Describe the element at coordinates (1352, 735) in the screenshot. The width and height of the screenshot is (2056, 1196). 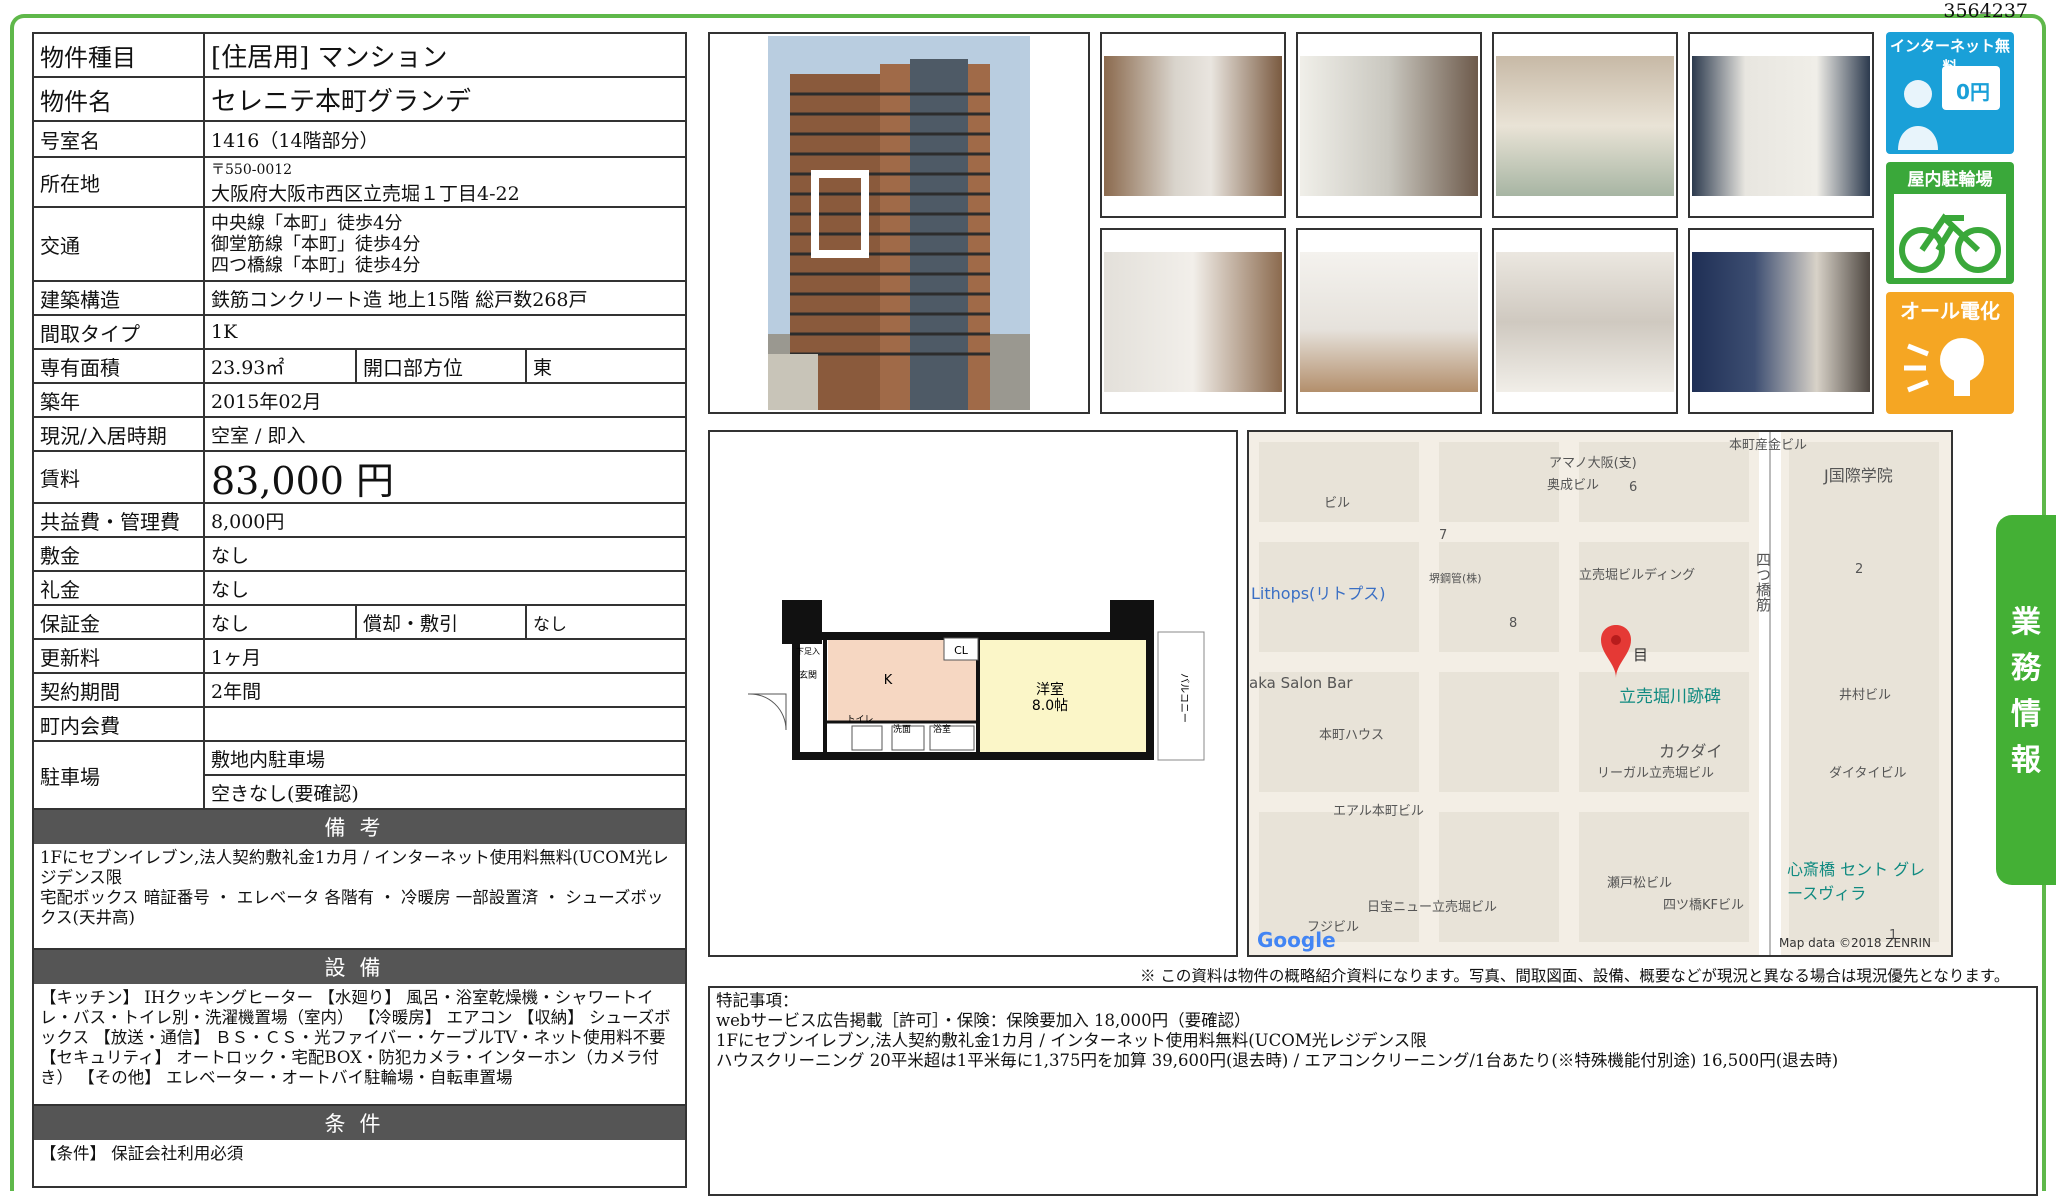
I see `map-label: 本町ハウス` at that location.